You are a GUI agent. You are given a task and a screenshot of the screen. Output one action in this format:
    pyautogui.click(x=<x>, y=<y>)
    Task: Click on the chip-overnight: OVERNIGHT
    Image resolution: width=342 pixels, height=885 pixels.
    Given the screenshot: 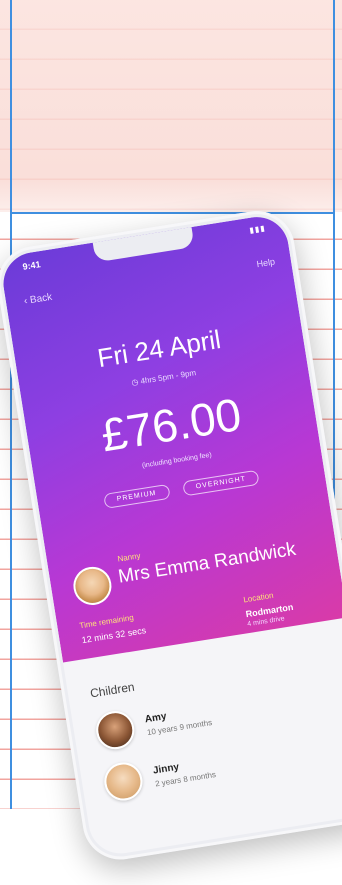 What is the action you would take?
    pyautogui.click(x=220, y=483)
    